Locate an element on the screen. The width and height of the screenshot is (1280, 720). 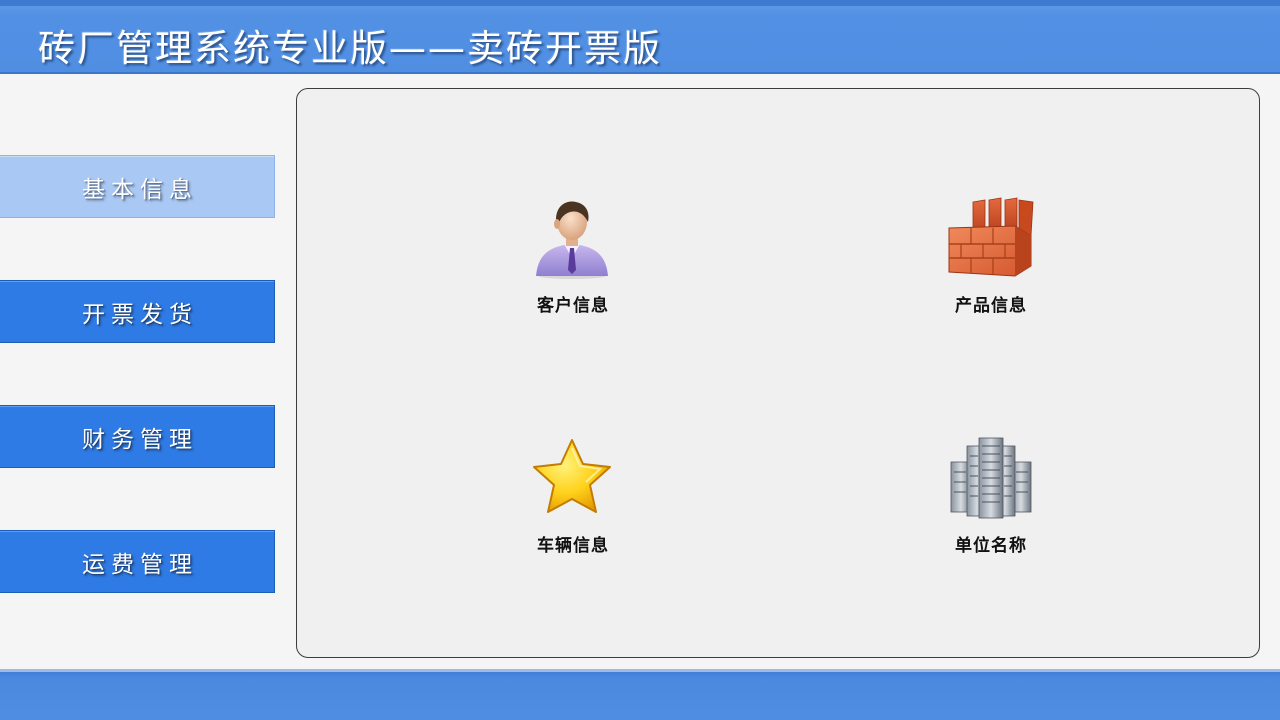
sidebar-item-basic-info: 基本信息 is located at coordinates (137, 186).